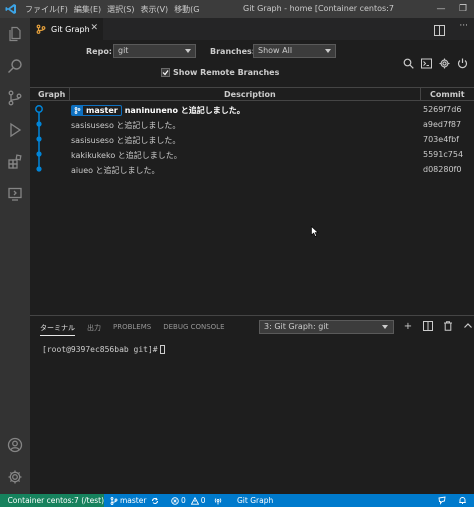 The image size is (474, 507). What do you see at coordinates (294, 51) in the screenshot?
I see `branches-dropdown: Show All` at bounding box center [294, 51].